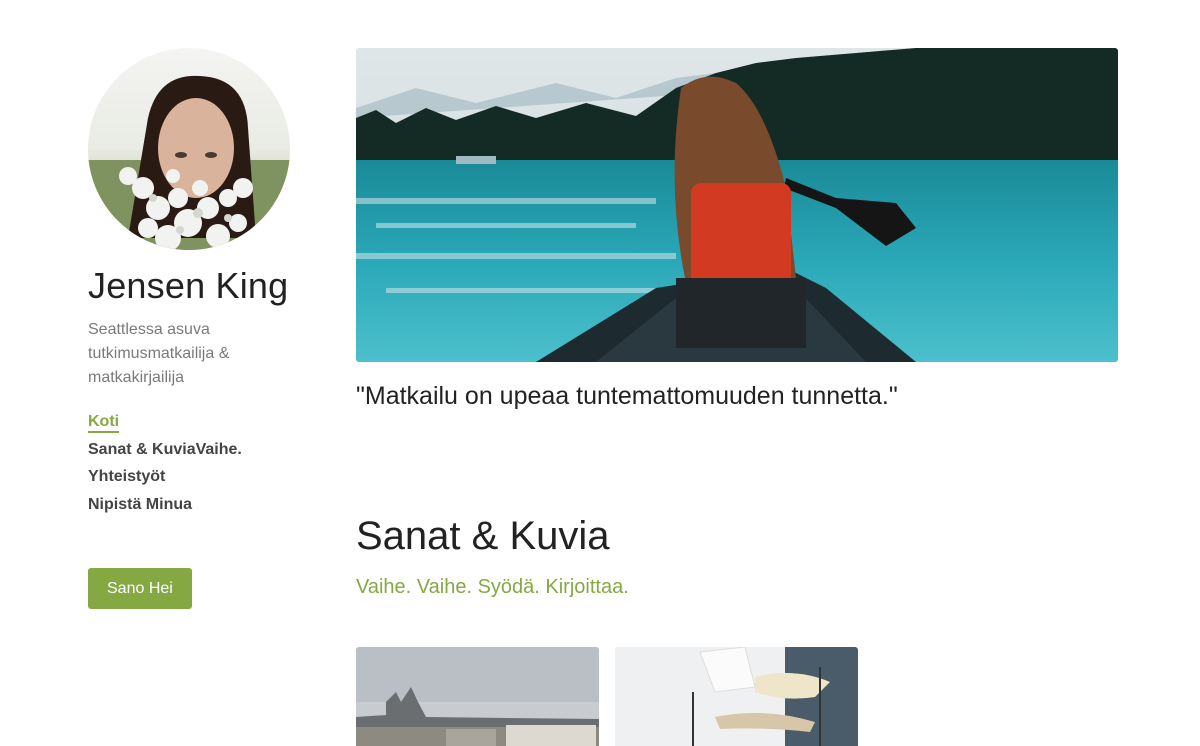 The height and width of the screenshot is (746, 1200). I want to click on avatar, so click(189, 149).